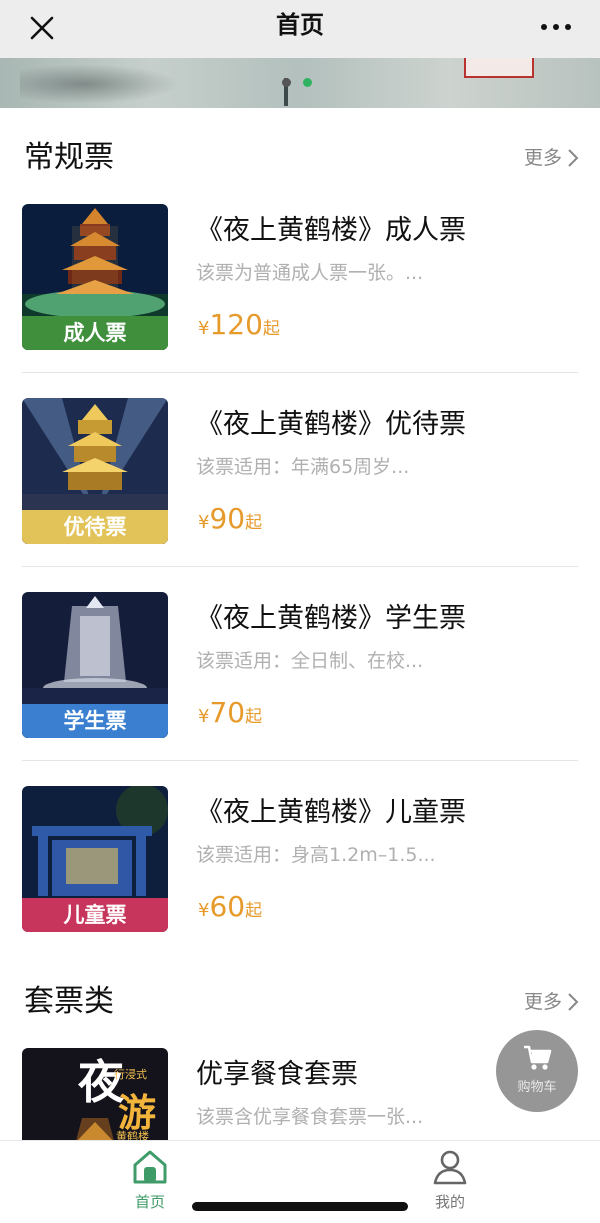 This screenshot has width=600, height=1223. Describe the element at coordinates (331, 618) in the screenshot. I see `ticket-name: 《夜上黄鹤楼》学生票` at that location.